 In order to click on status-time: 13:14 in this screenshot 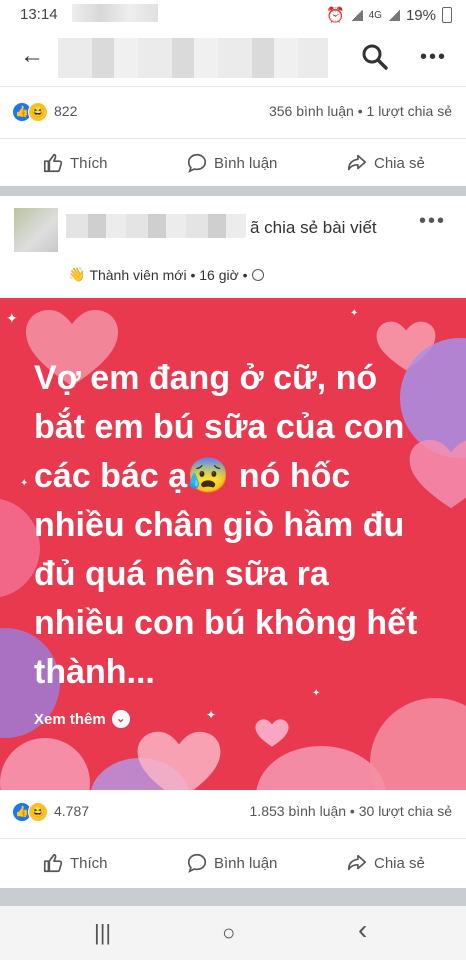, I will do `click(39, 14)`.